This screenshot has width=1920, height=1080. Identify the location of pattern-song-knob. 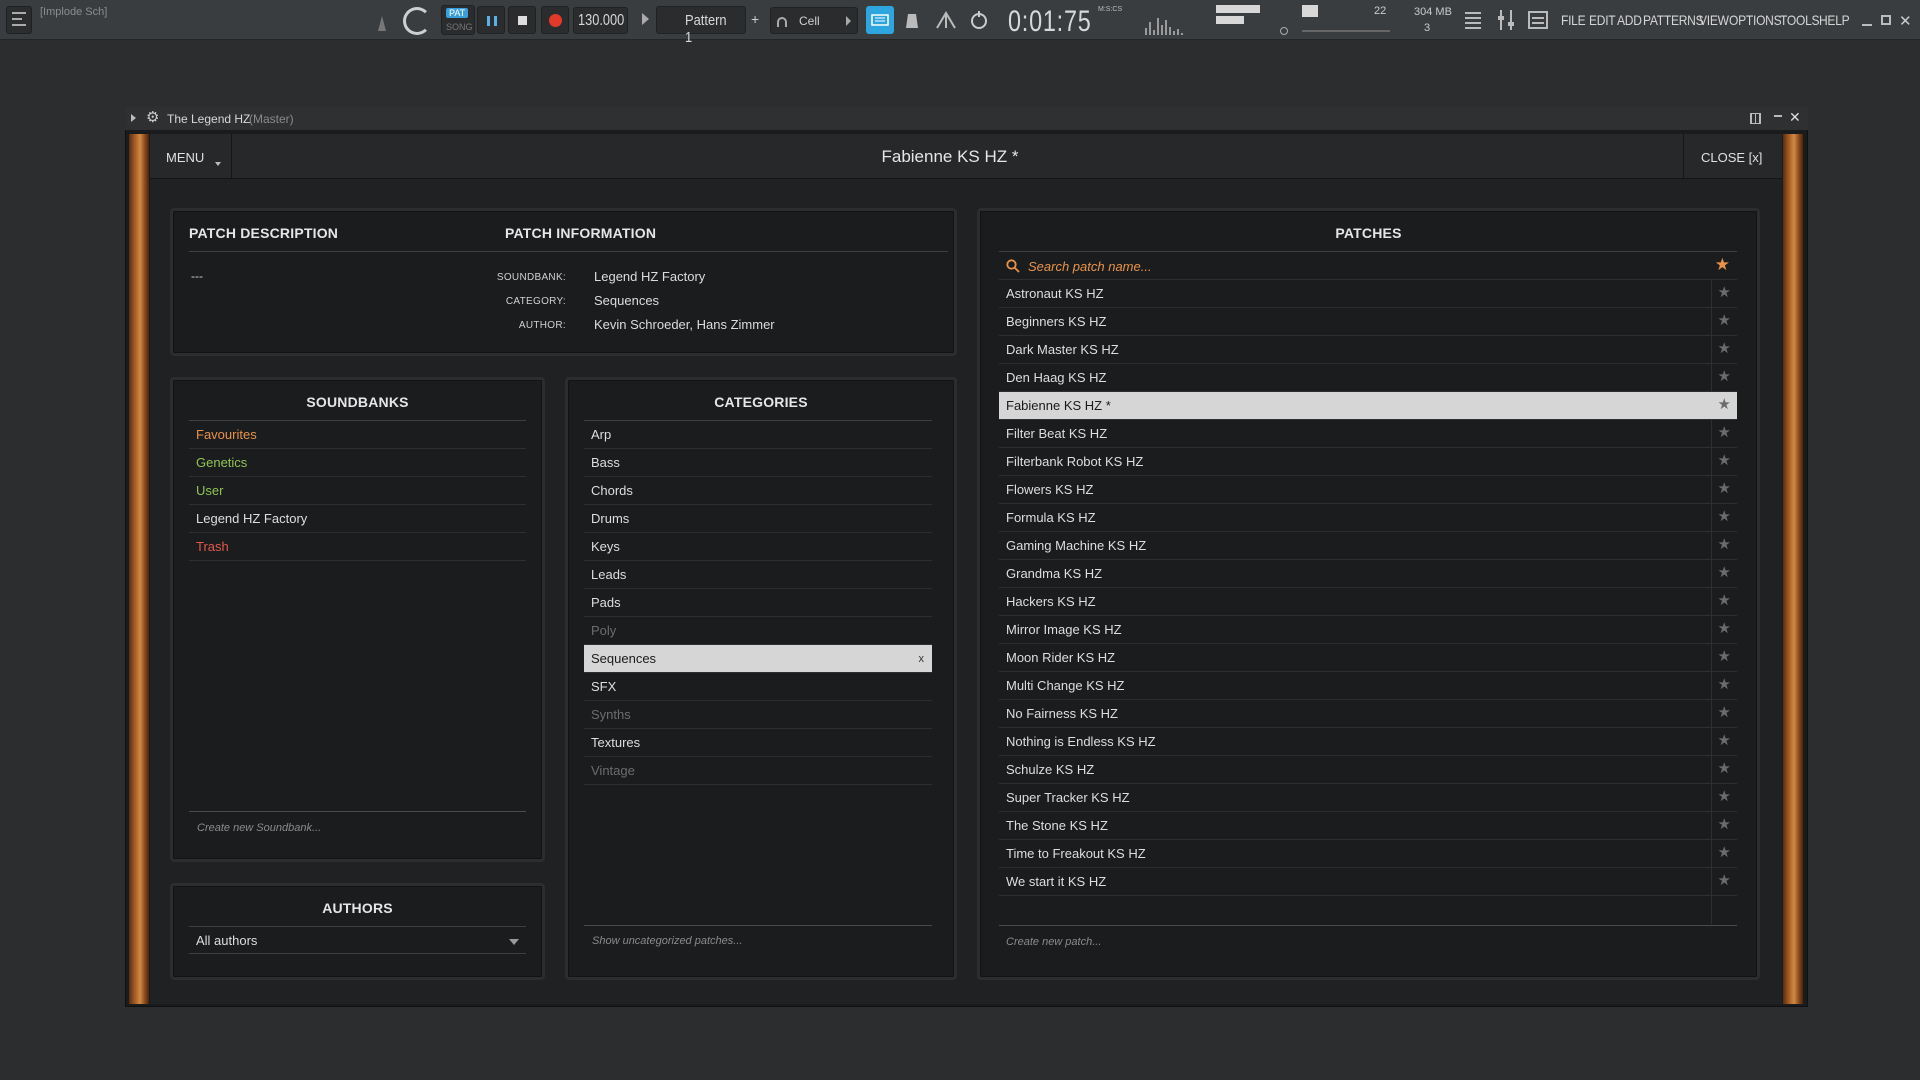
(417, 21).